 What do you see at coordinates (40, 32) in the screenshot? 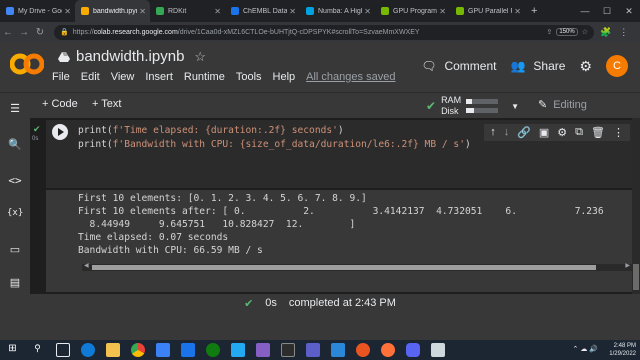
I see `reload-icon: ↻` at bounding box center [40, 32].